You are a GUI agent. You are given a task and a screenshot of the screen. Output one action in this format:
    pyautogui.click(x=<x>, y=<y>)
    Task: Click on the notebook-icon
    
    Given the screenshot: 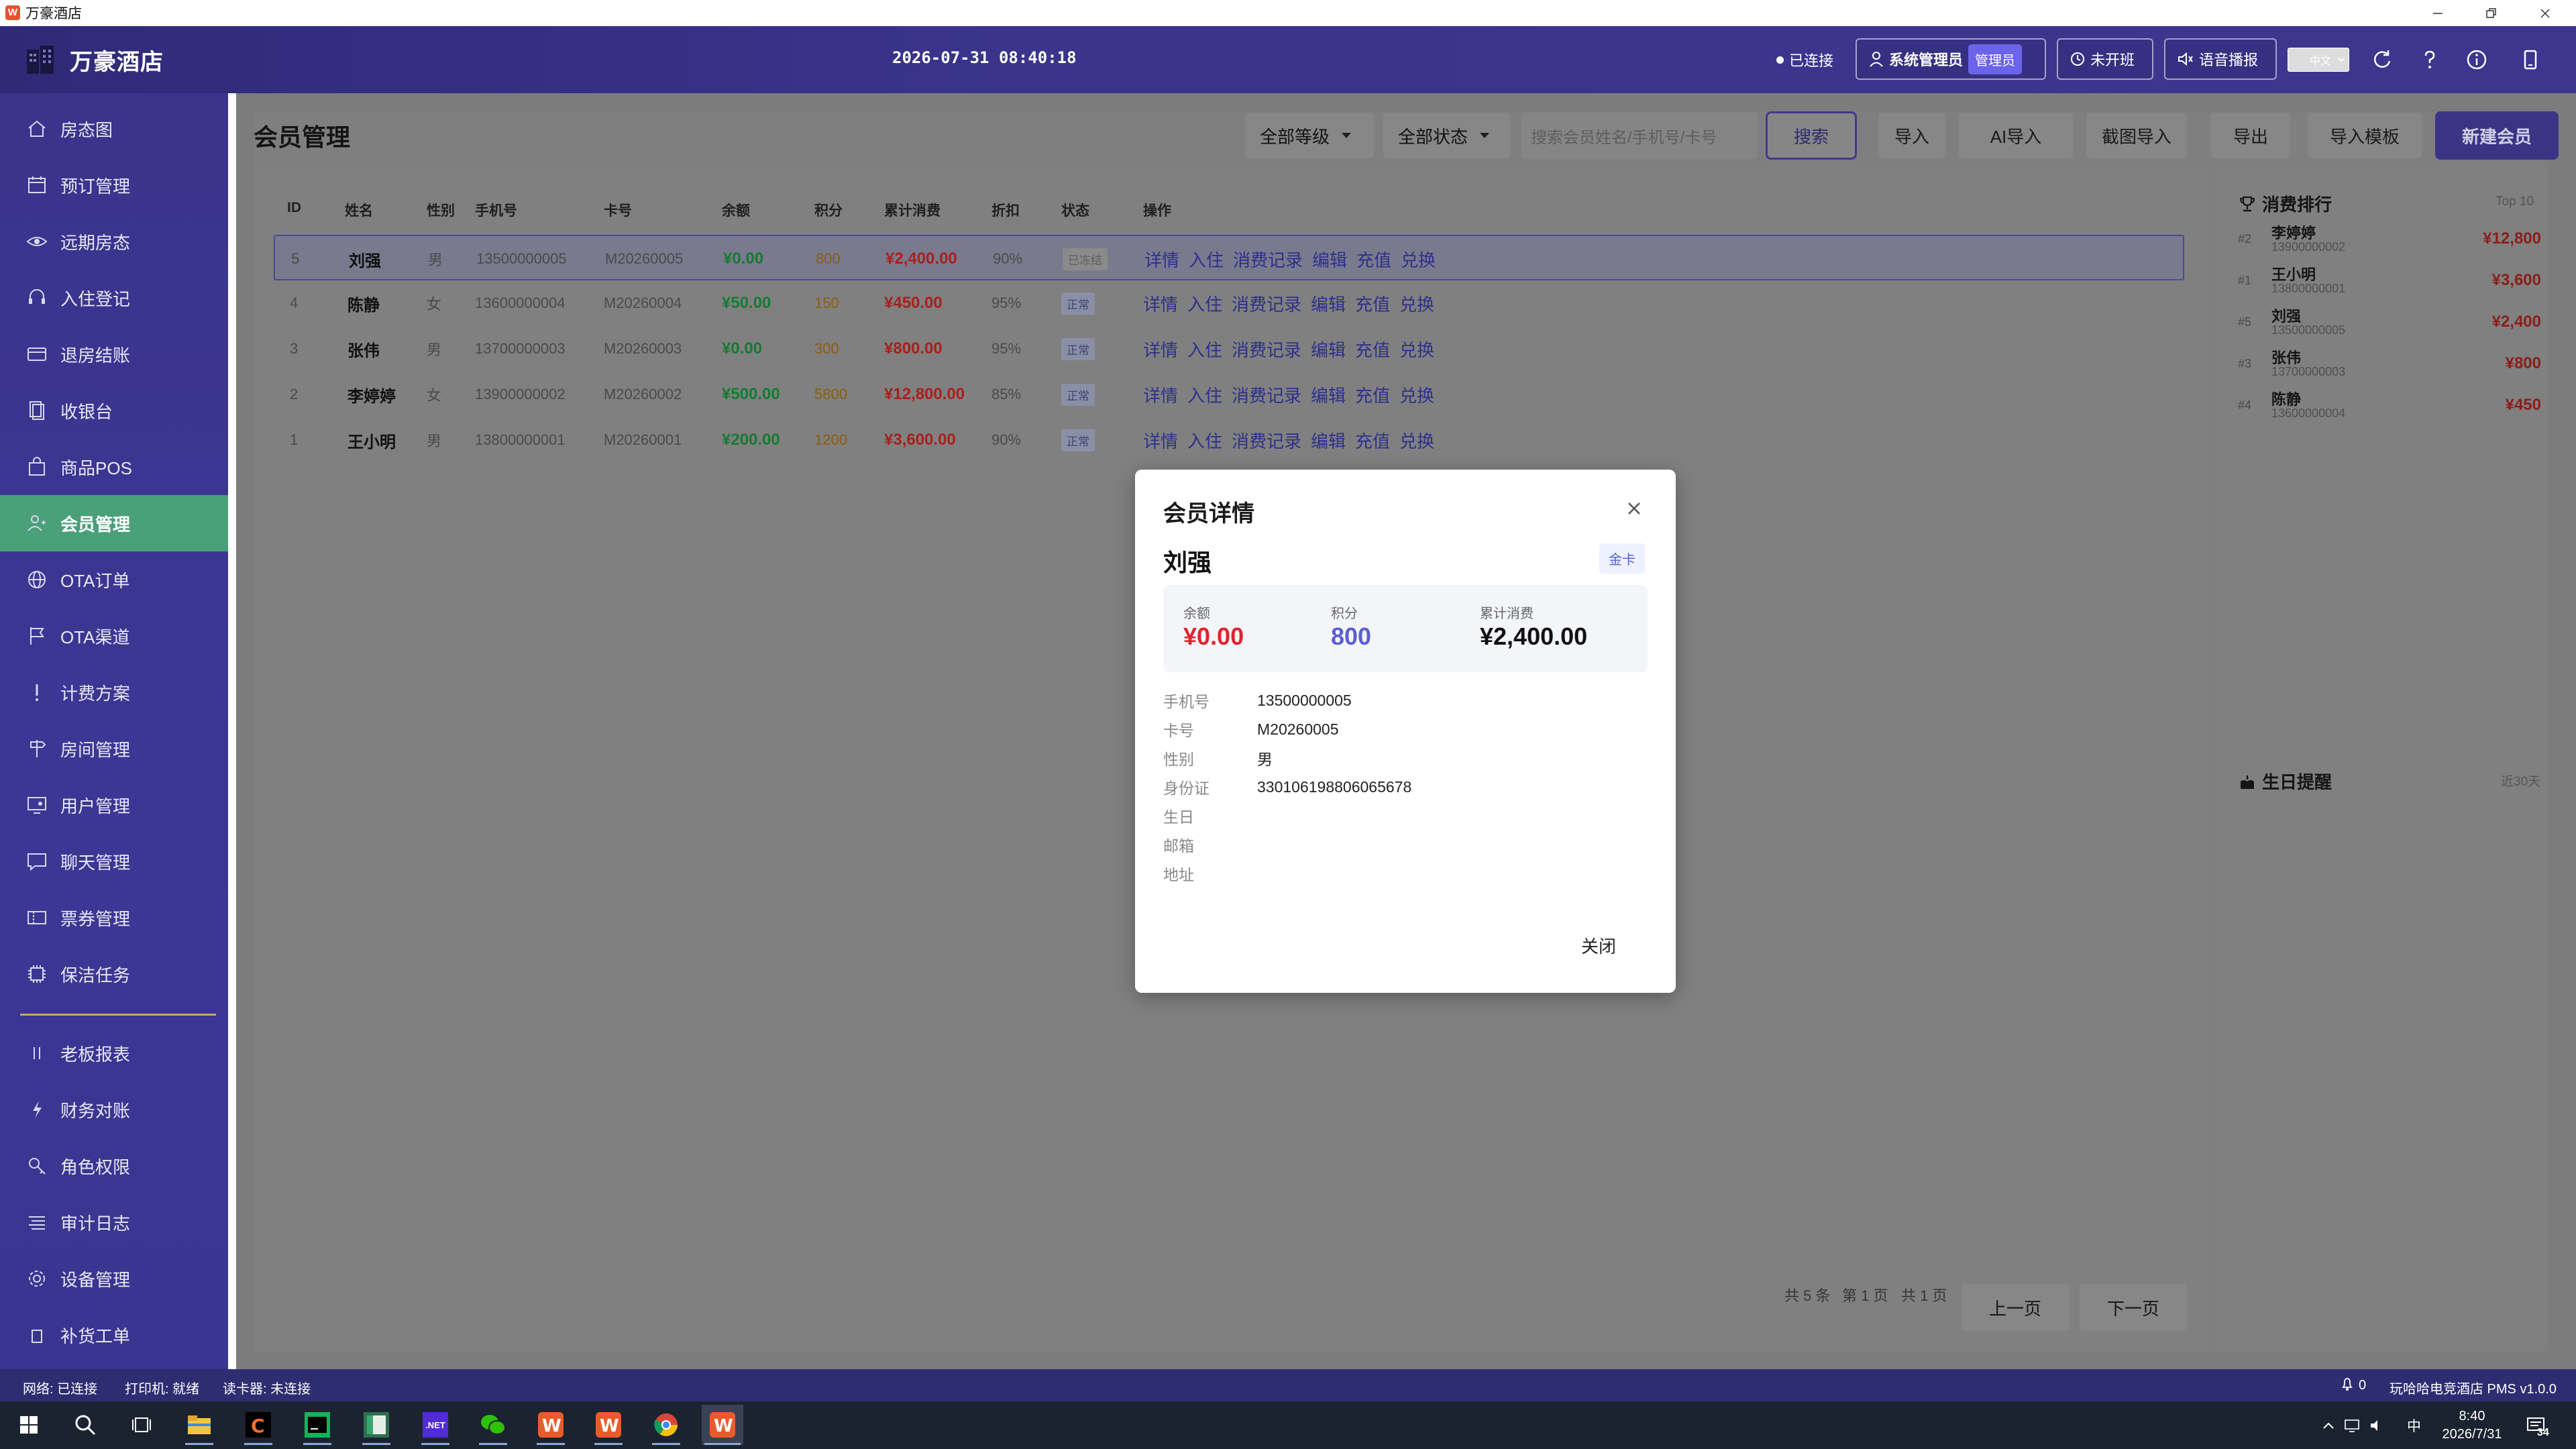 What is the action you would take?
    pyautogui.click(x=376, y=1425)
    